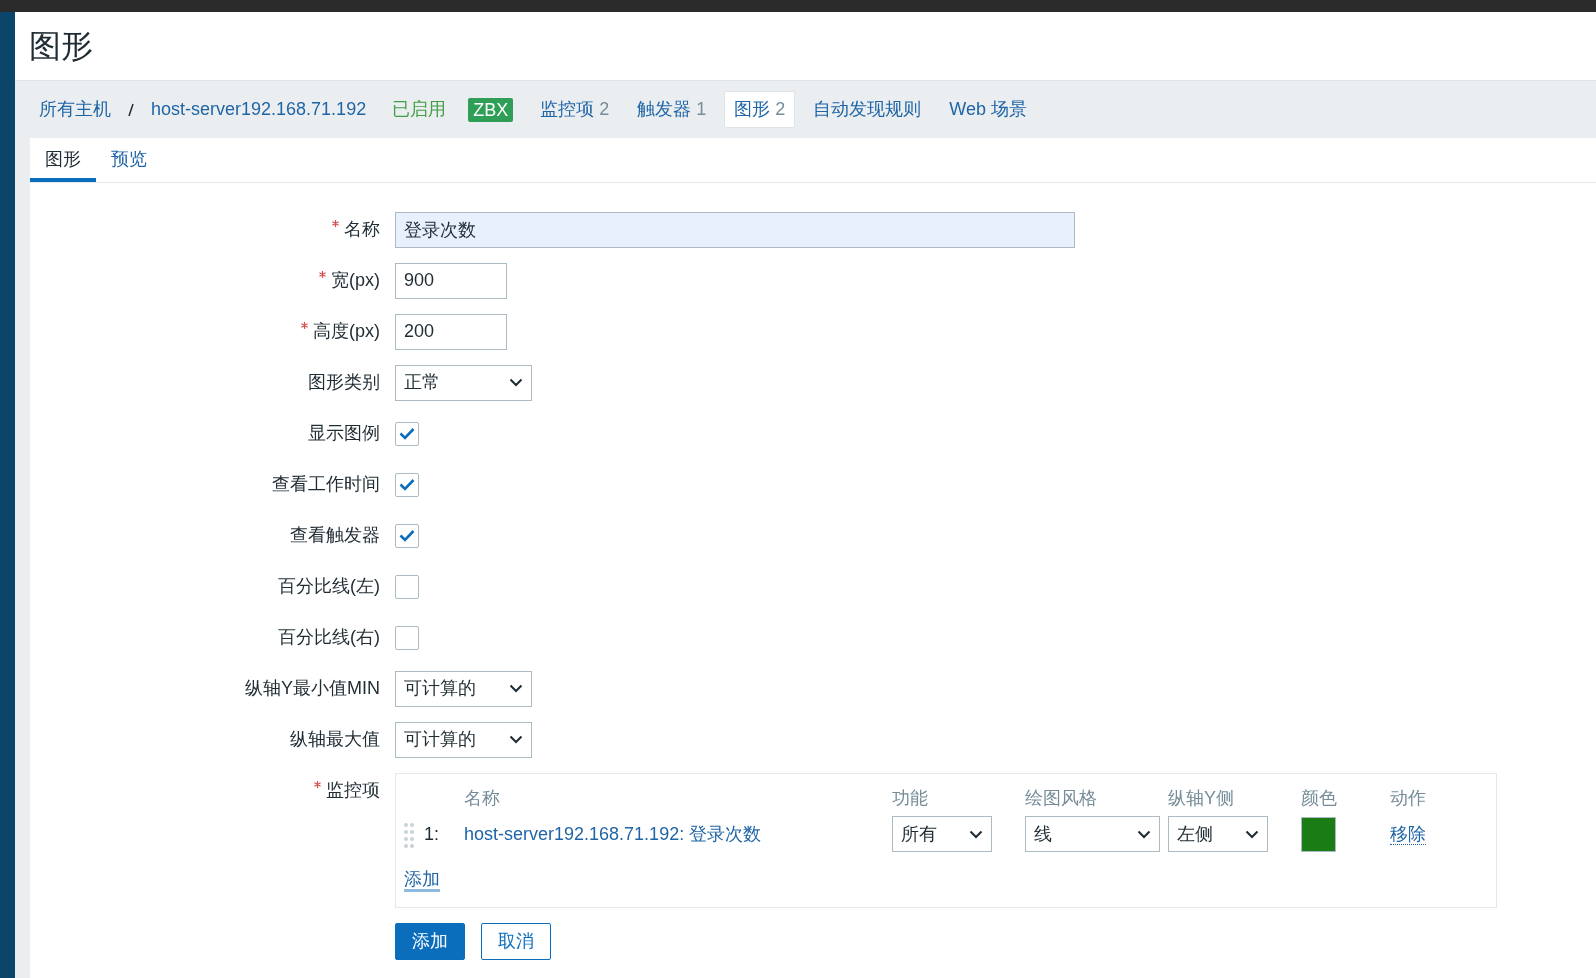 The height and width of the screenshot is (978, 1596). Describe the element at coordinates (355, 280) in the screenshot. I see `field-label: 宽(px)` at that location.